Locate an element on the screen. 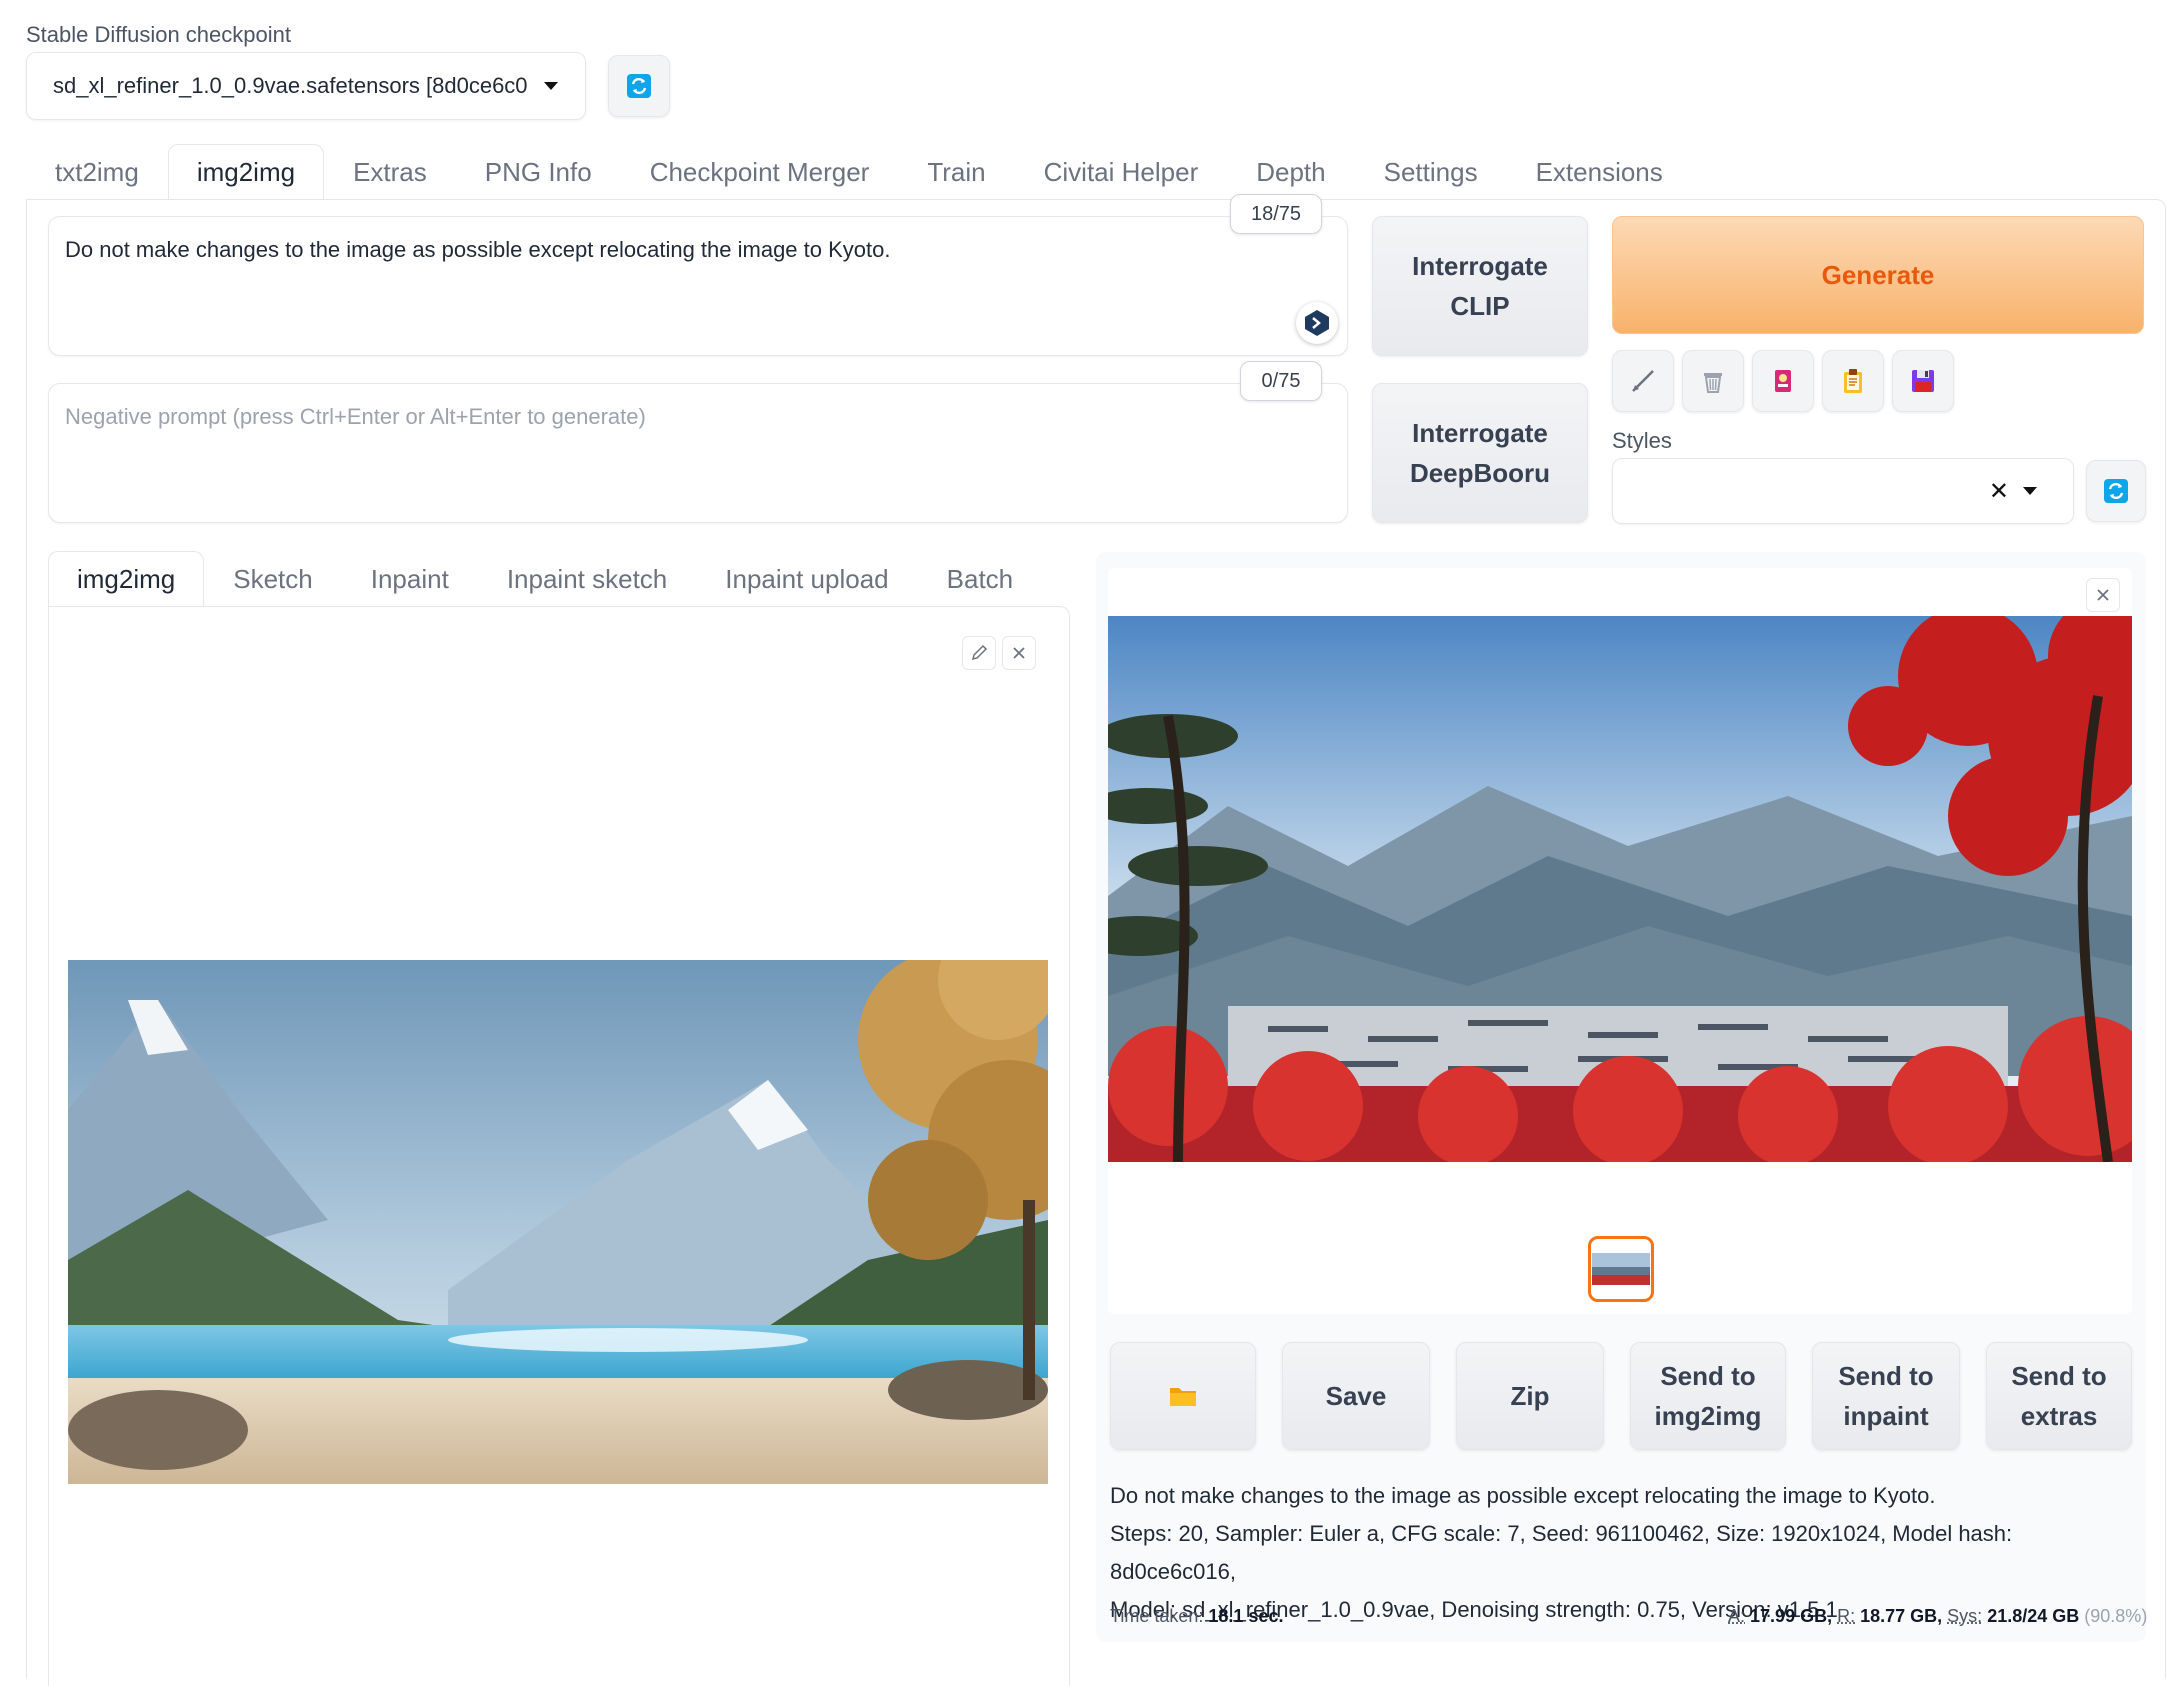 This screenshot has width=2180, height=1686. floppy-disk-icon is located at coordinates (1923, 381).